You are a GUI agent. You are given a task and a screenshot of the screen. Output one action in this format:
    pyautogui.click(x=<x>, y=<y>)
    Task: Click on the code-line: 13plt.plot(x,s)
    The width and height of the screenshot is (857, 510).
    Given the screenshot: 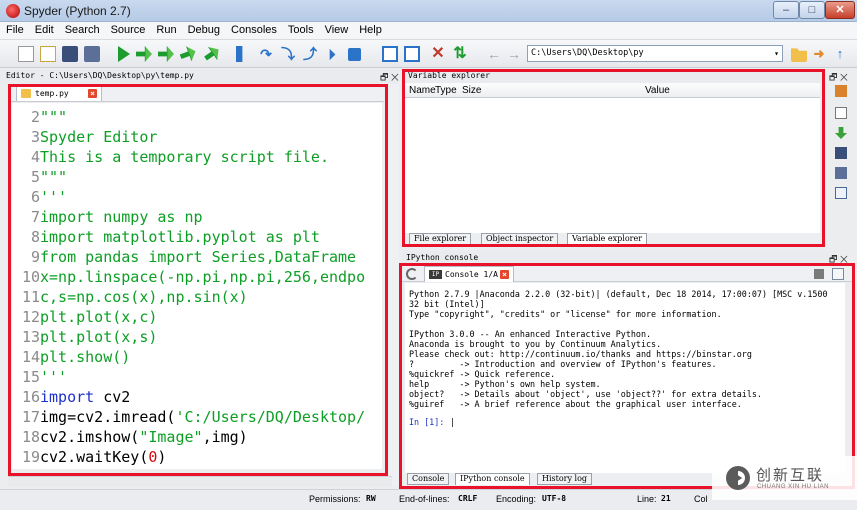 What is the action you would take?
    pyautogui.click(x=84, y=337)
    